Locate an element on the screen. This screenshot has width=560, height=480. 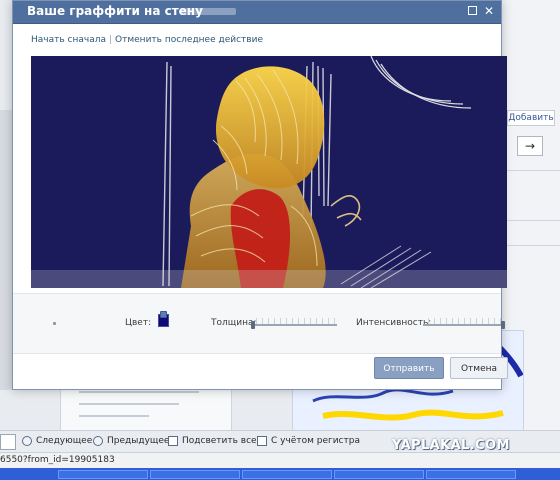
thickness-slider is located at coordinates (294, 323).